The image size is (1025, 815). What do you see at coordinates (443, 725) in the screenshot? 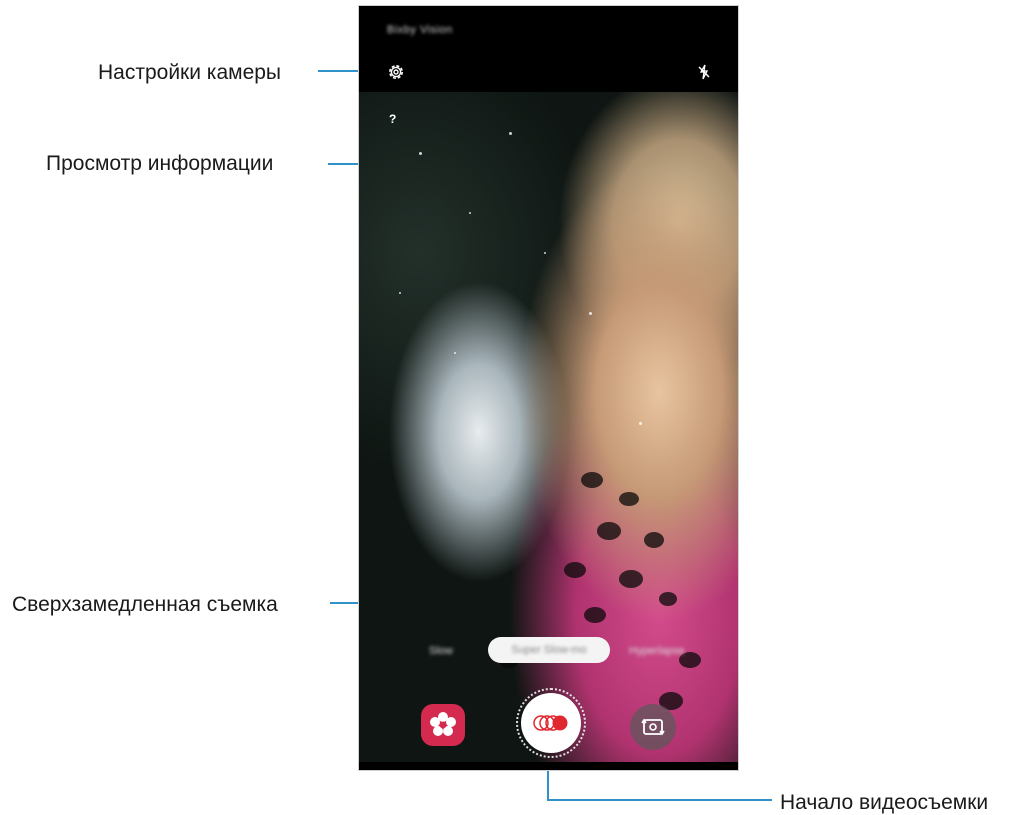
I see `flower-effect-icon` at bounding box center [443, 725].